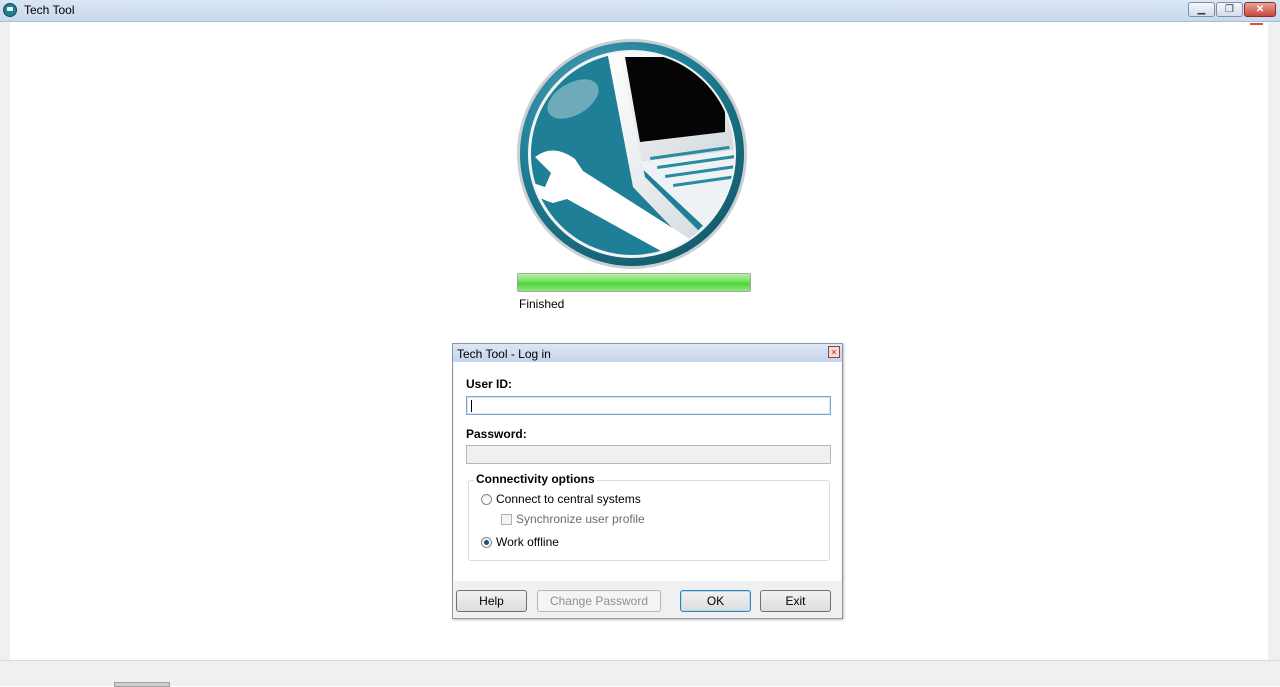  I want to click on sync-profile-label: Synchronize user profile, so click(580, 519).